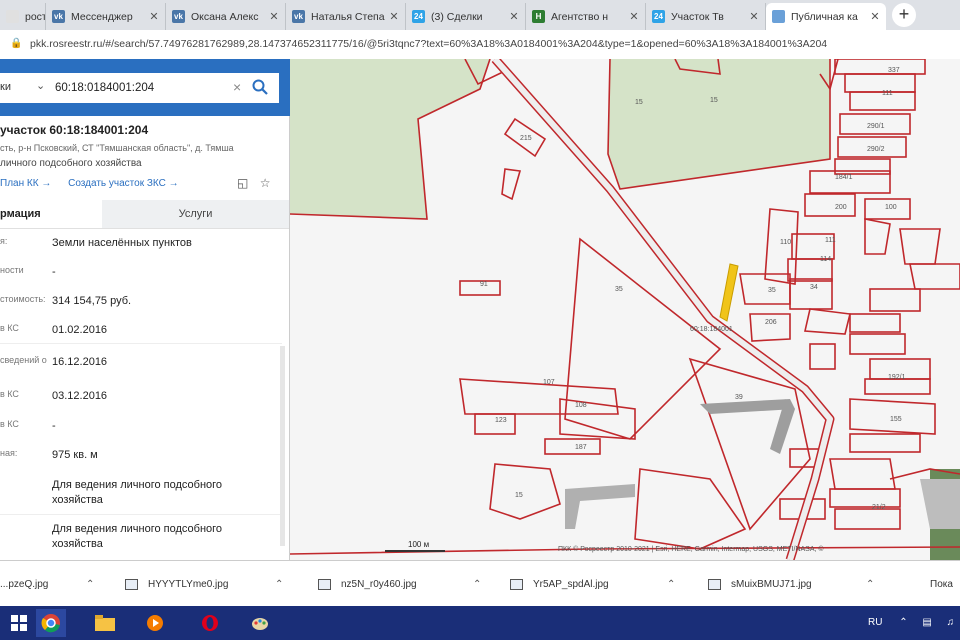  Describe the element at coordinates (210, 584) in the screenshot. I see `download-item: HYYYTLYme0.jpg ⌃` at that location.